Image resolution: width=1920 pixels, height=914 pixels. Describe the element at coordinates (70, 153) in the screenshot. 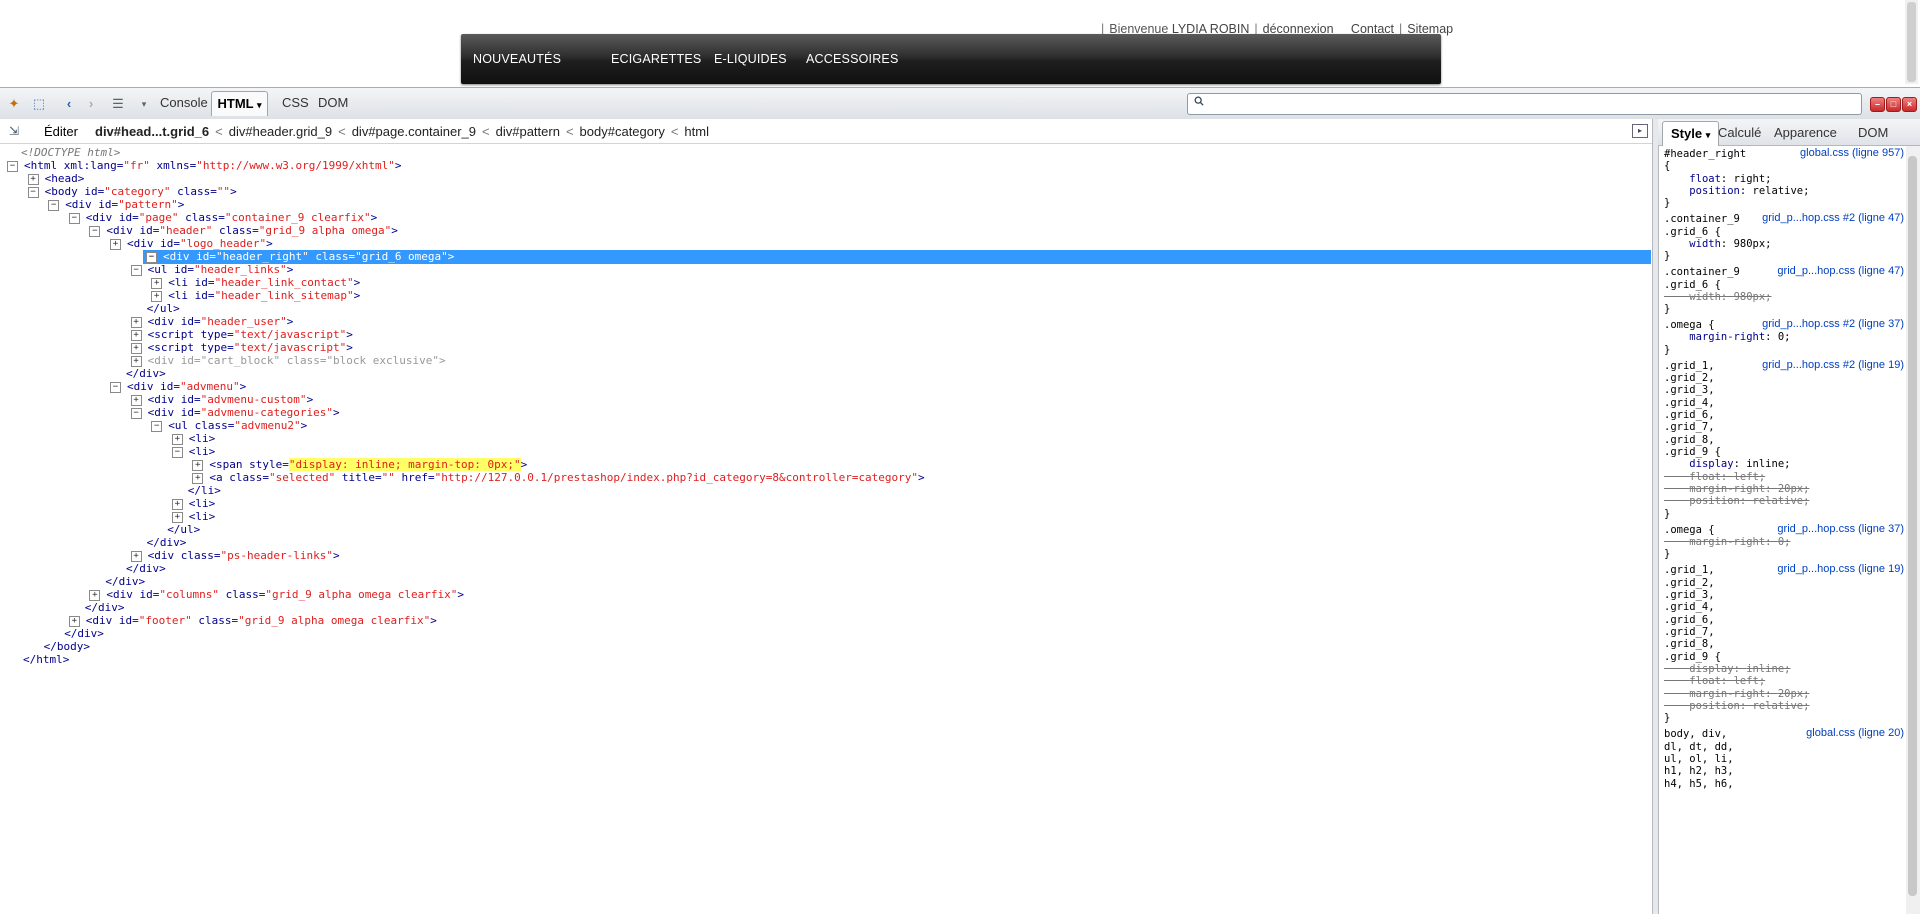

I see `tree-node: <!DOCTYPE html>` at that location.